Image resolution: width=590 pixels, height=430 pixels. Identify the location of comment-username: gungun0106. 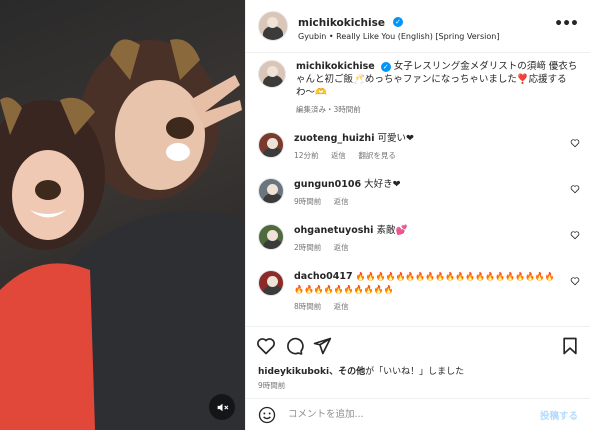
(327, 184).